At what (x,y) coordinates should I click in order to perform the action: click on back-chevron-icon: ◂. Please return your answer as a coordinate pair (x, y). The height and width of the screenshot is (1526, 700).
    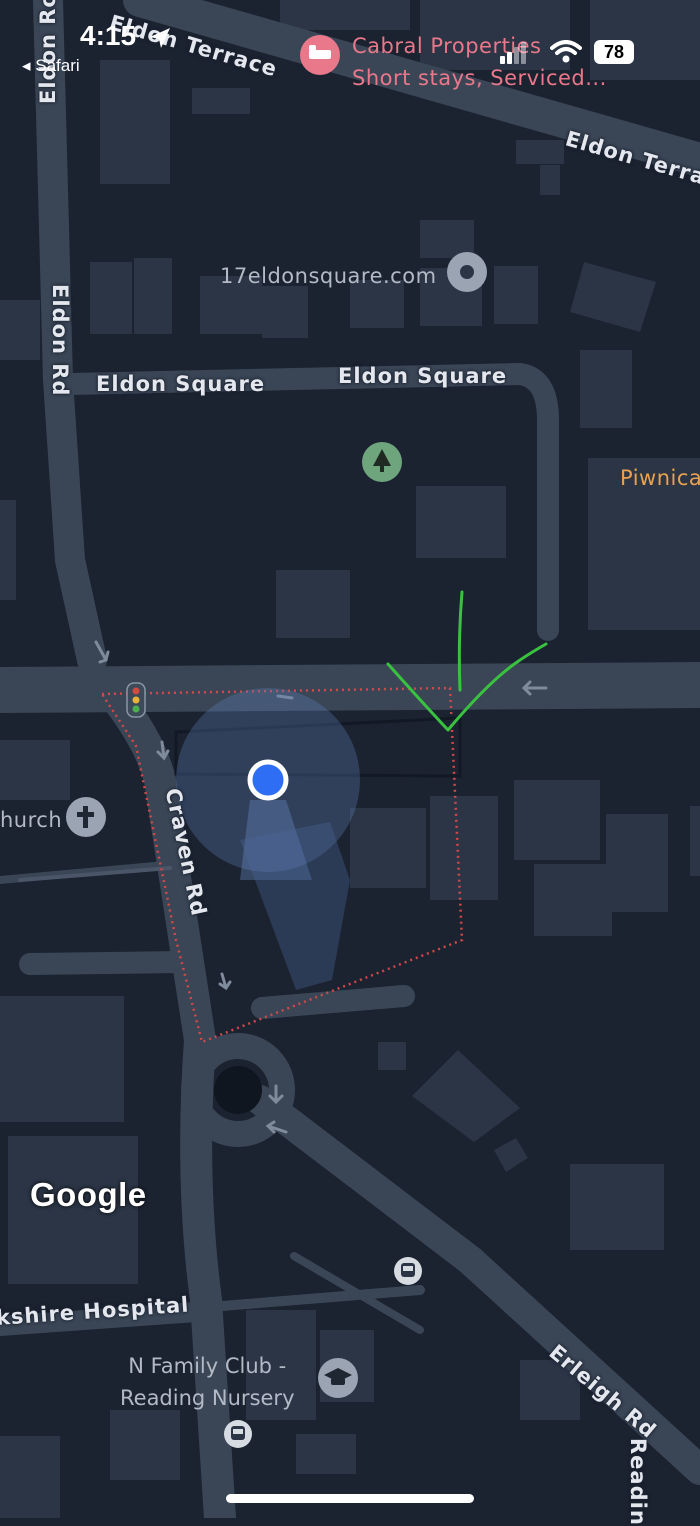
    Looking at the image, I should click on (29, 65).